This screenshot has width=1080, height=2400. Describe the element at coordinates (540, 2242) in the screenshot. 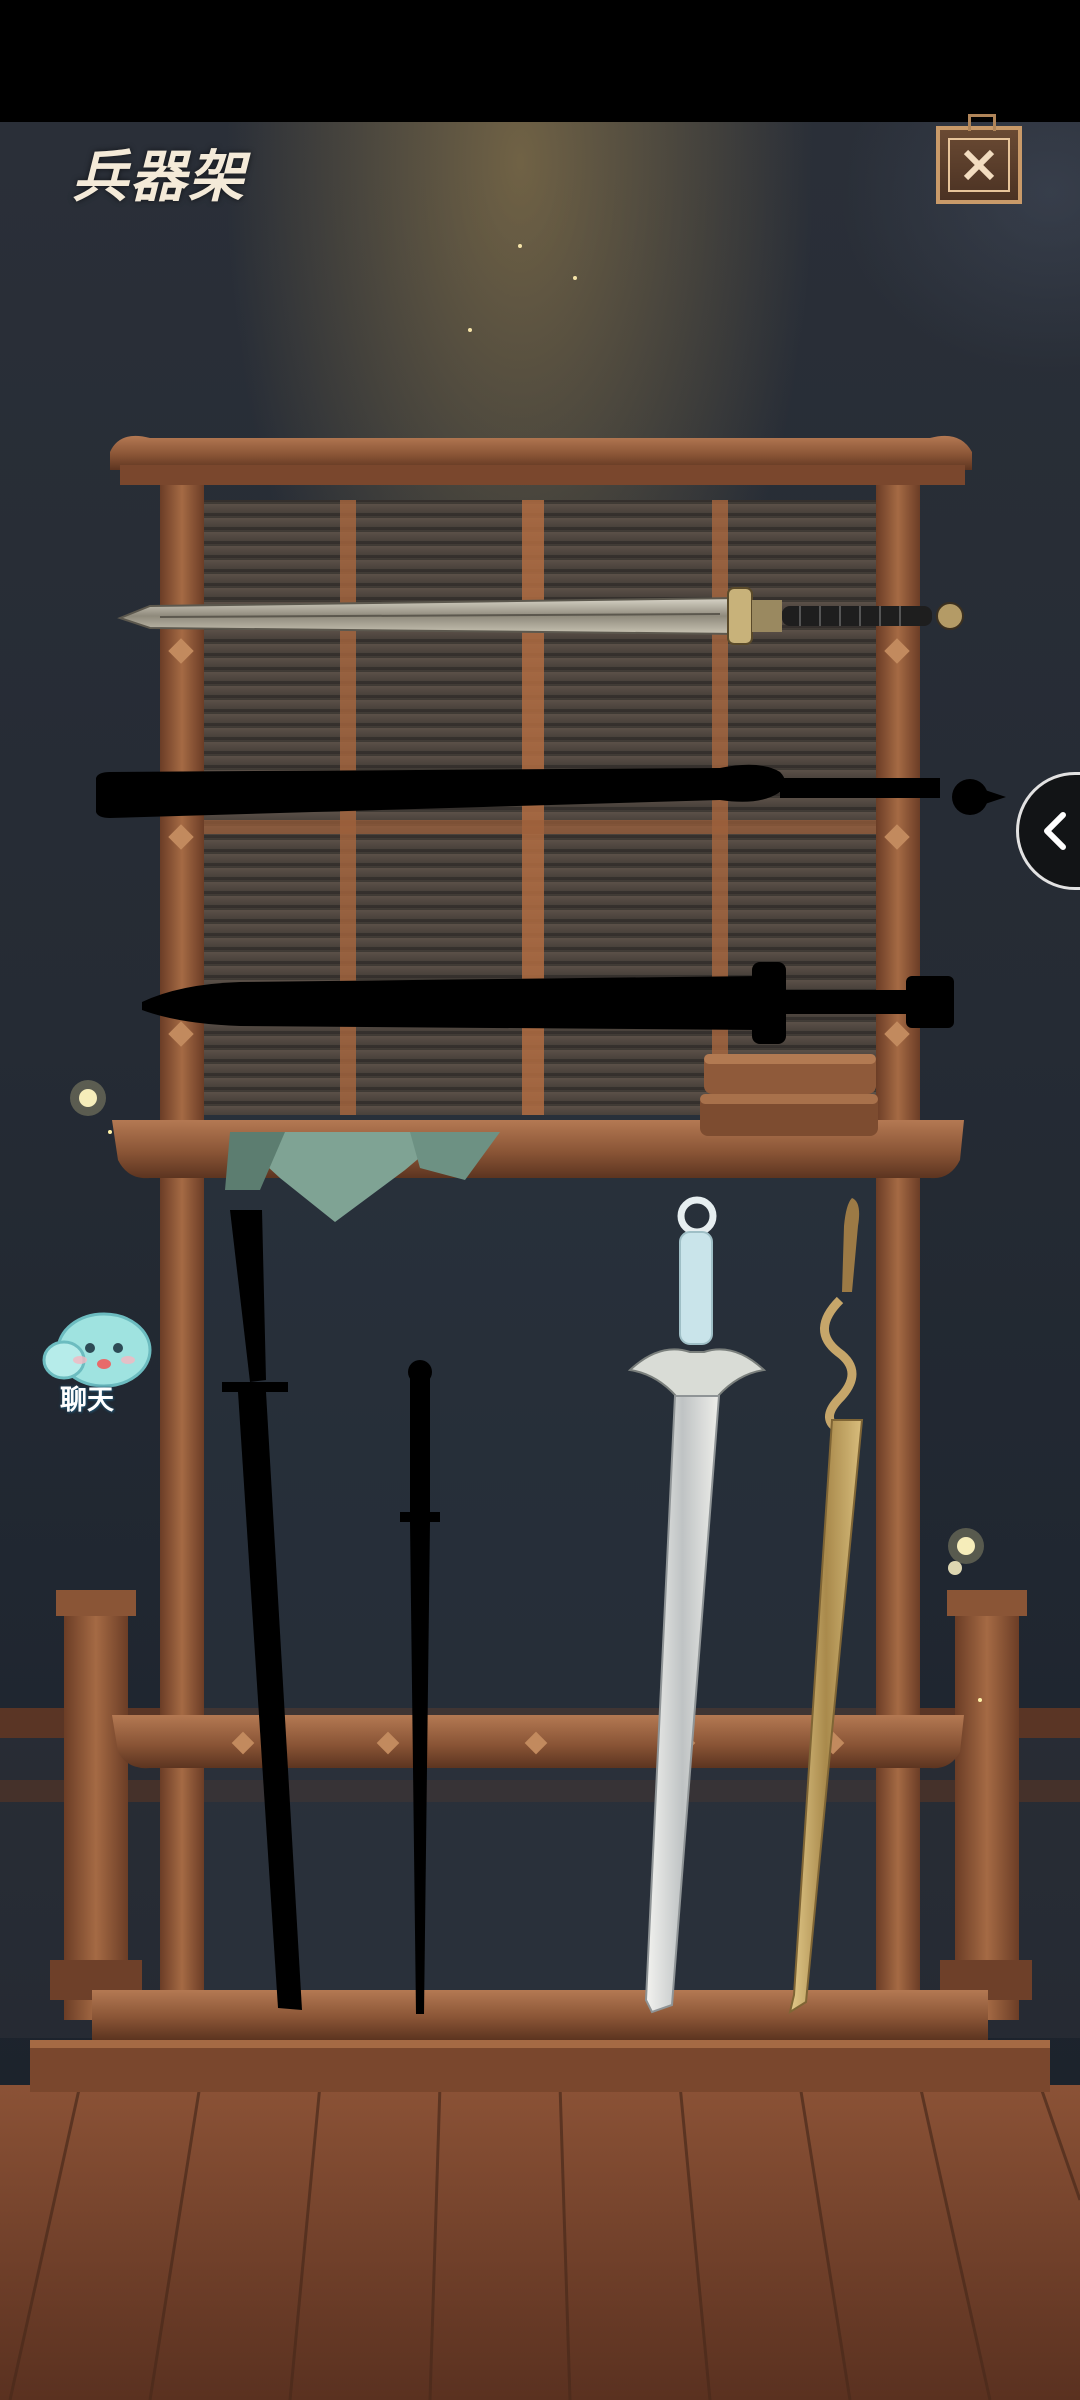

I see `wooden-floor` at that location.